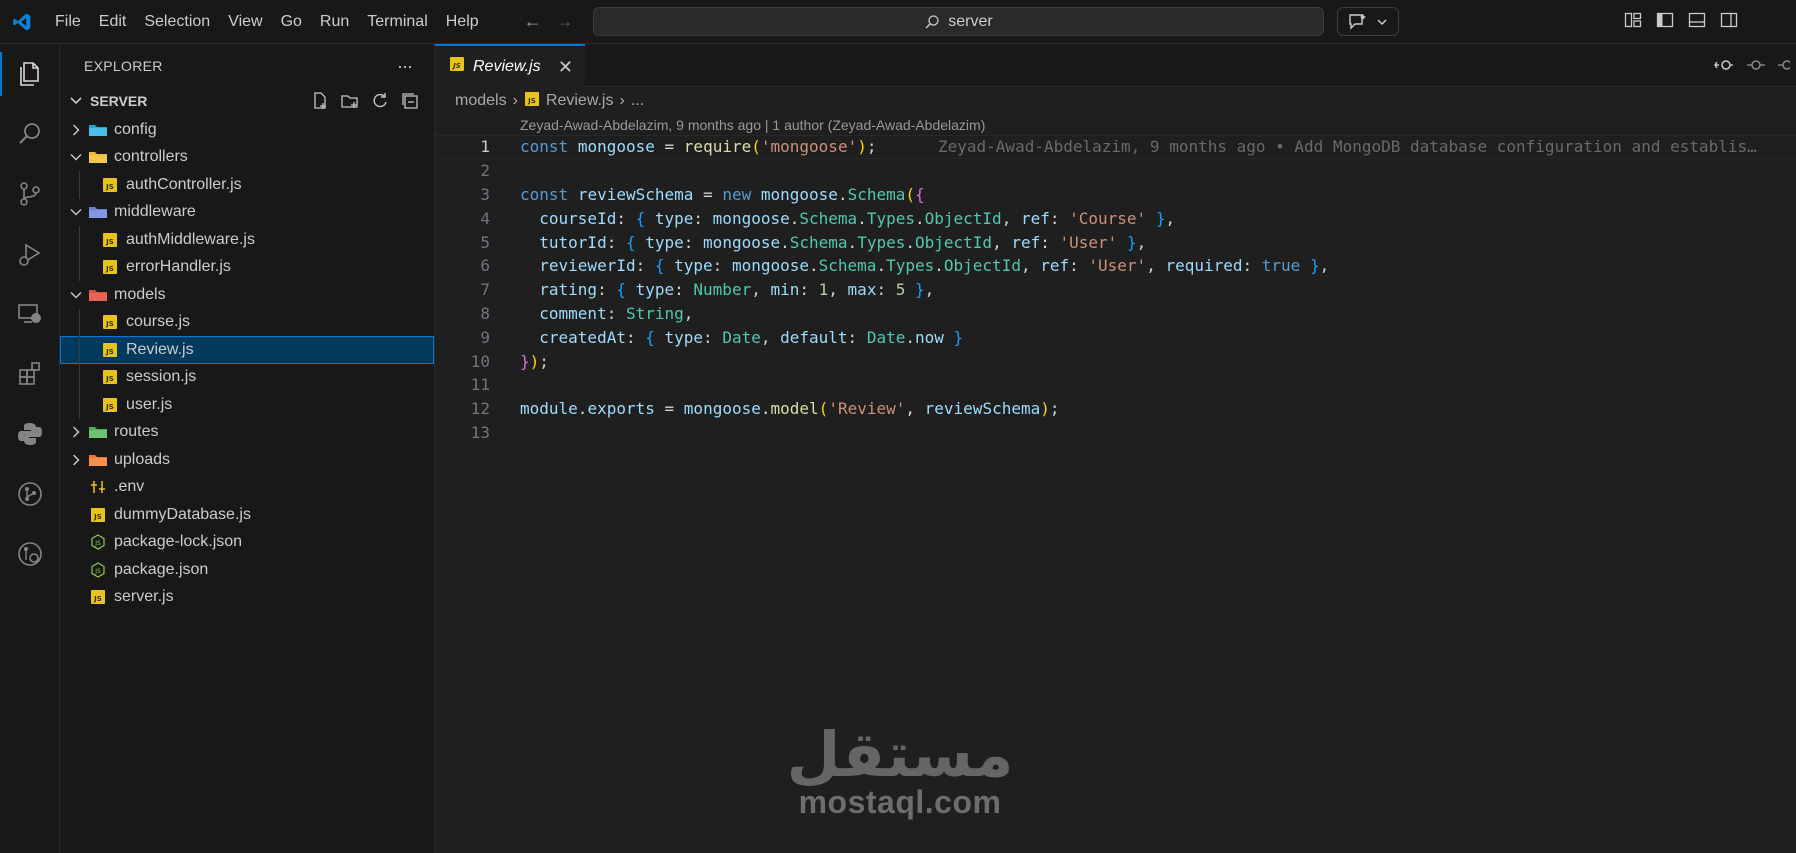 The height and width of the screenshot is (853, 1796). Describe the element at coordinates (144, 597) in the screenshot. I see `tree-item-label: server.js` at that location.